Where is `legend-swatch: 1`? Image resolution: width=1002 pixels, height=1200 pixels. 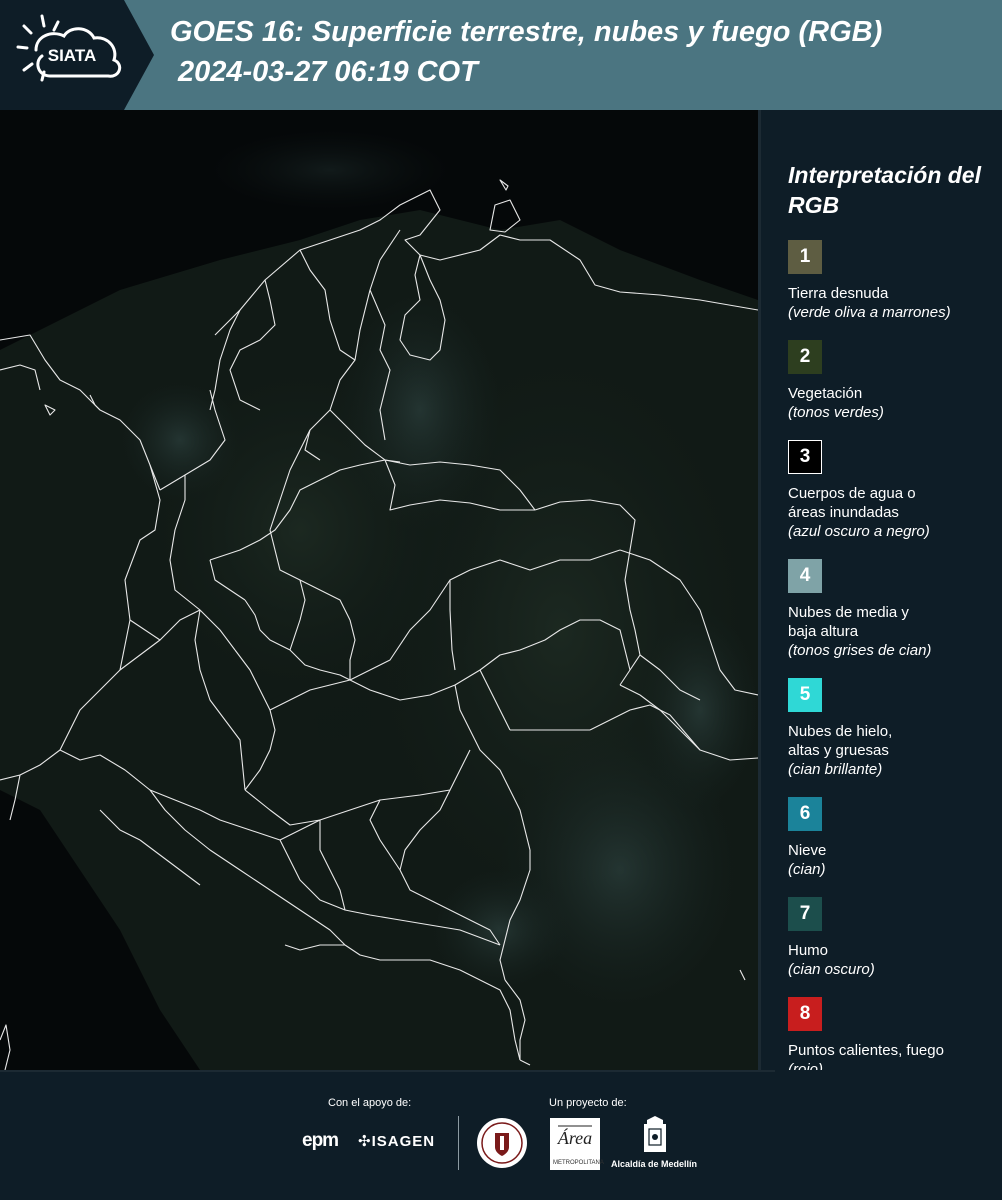 legend-swatch: 1 is located at coordinates (805, 257).